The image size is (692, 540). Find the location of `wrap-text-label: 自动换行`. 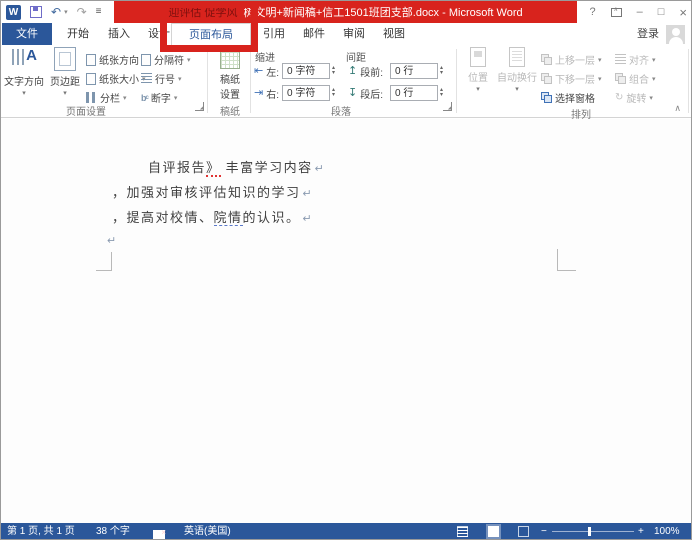

wrap-text-label: 自动换行 is located at coordinates (517, 78).